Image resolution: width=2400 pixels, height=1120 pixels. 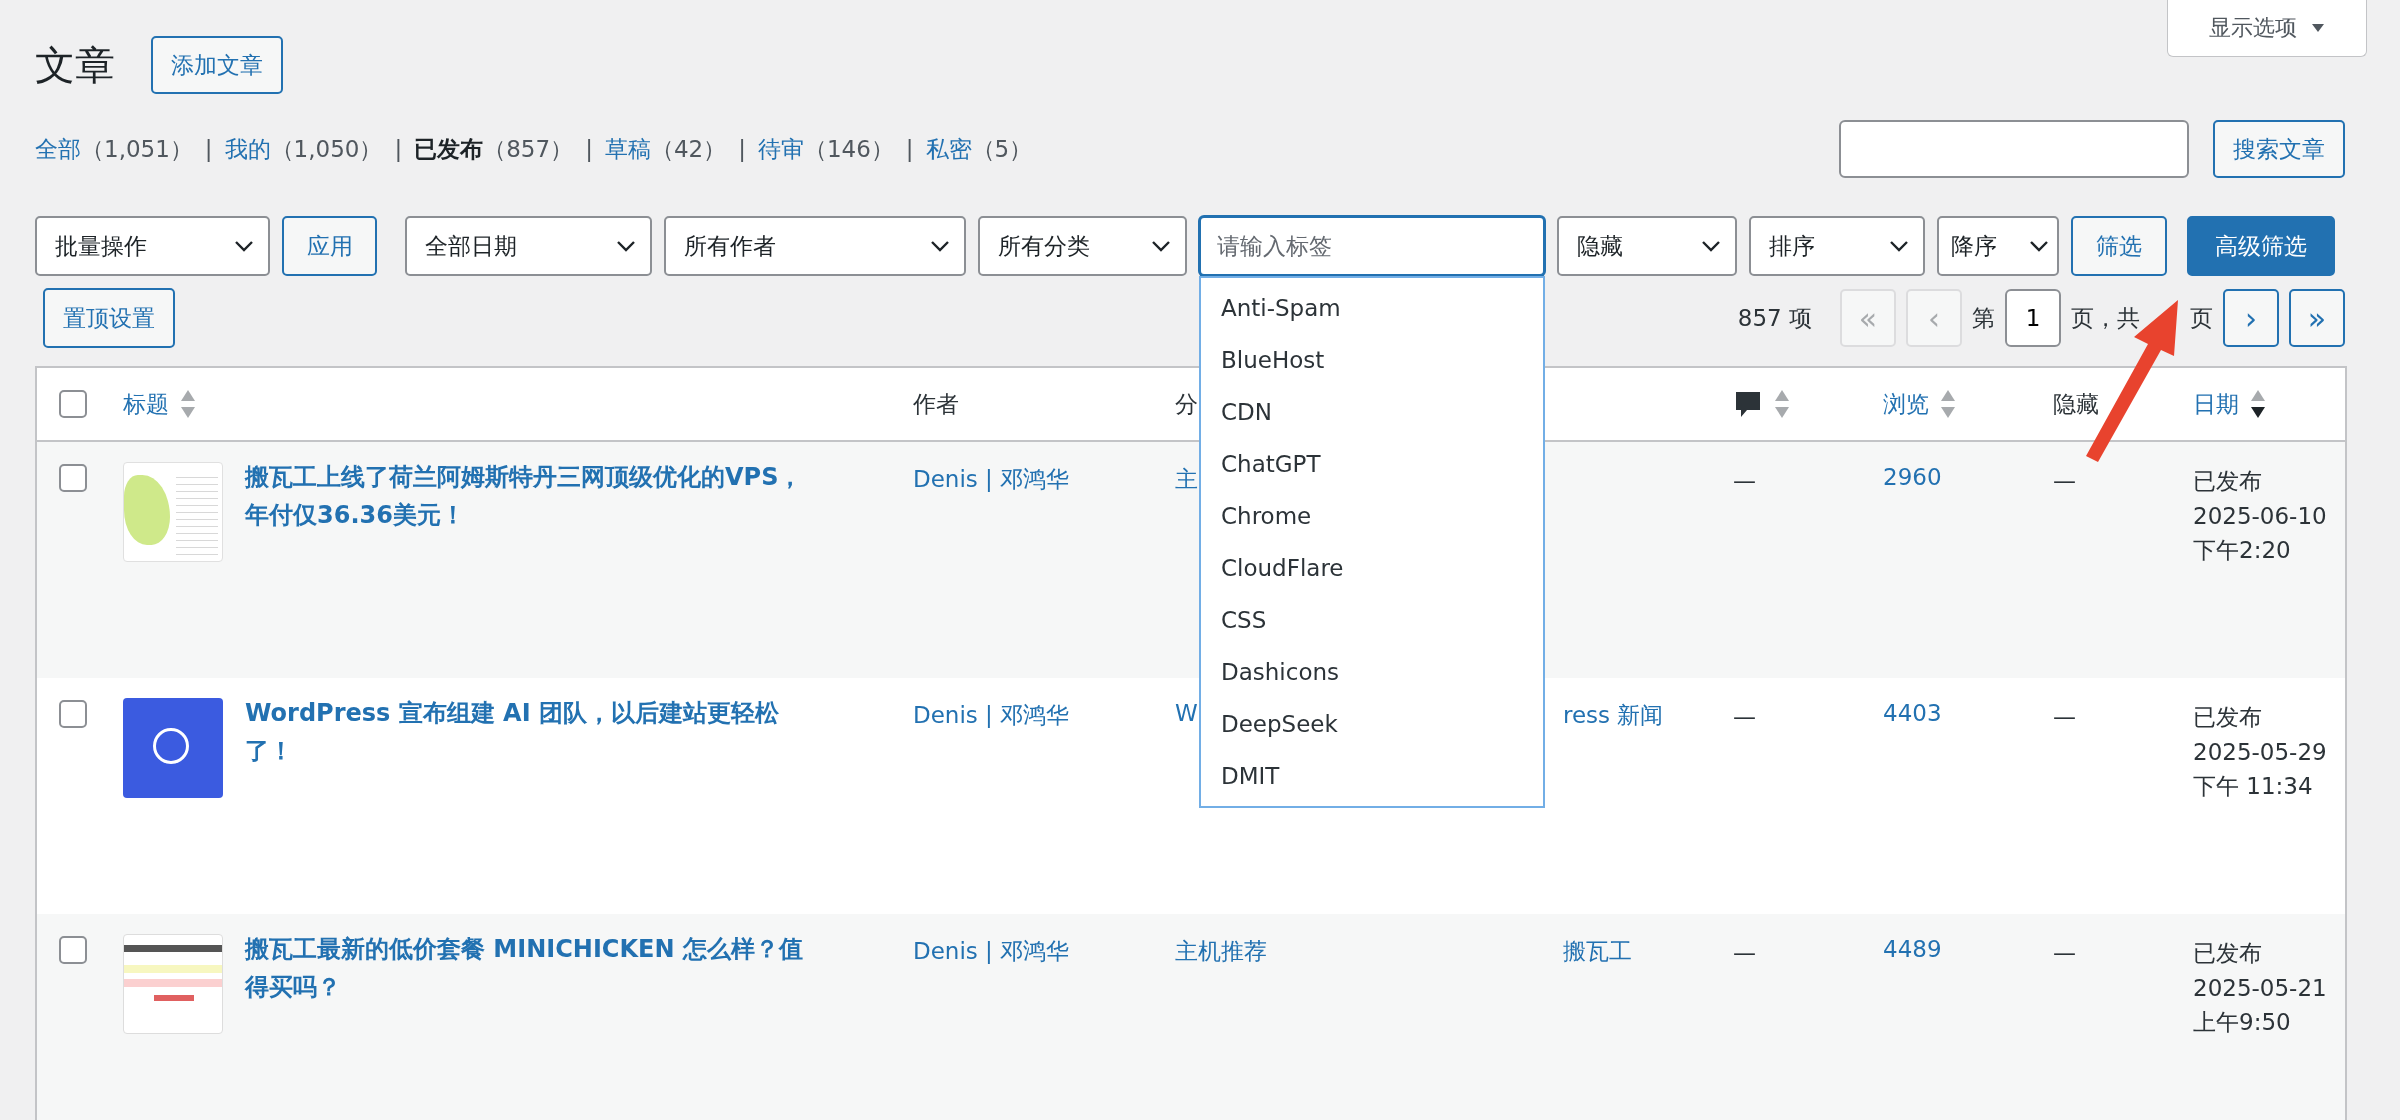 What do you see at coordinates (329, 246) in the screenshot?
I see `filter-button: 应用` at bounding box center [329, 246].